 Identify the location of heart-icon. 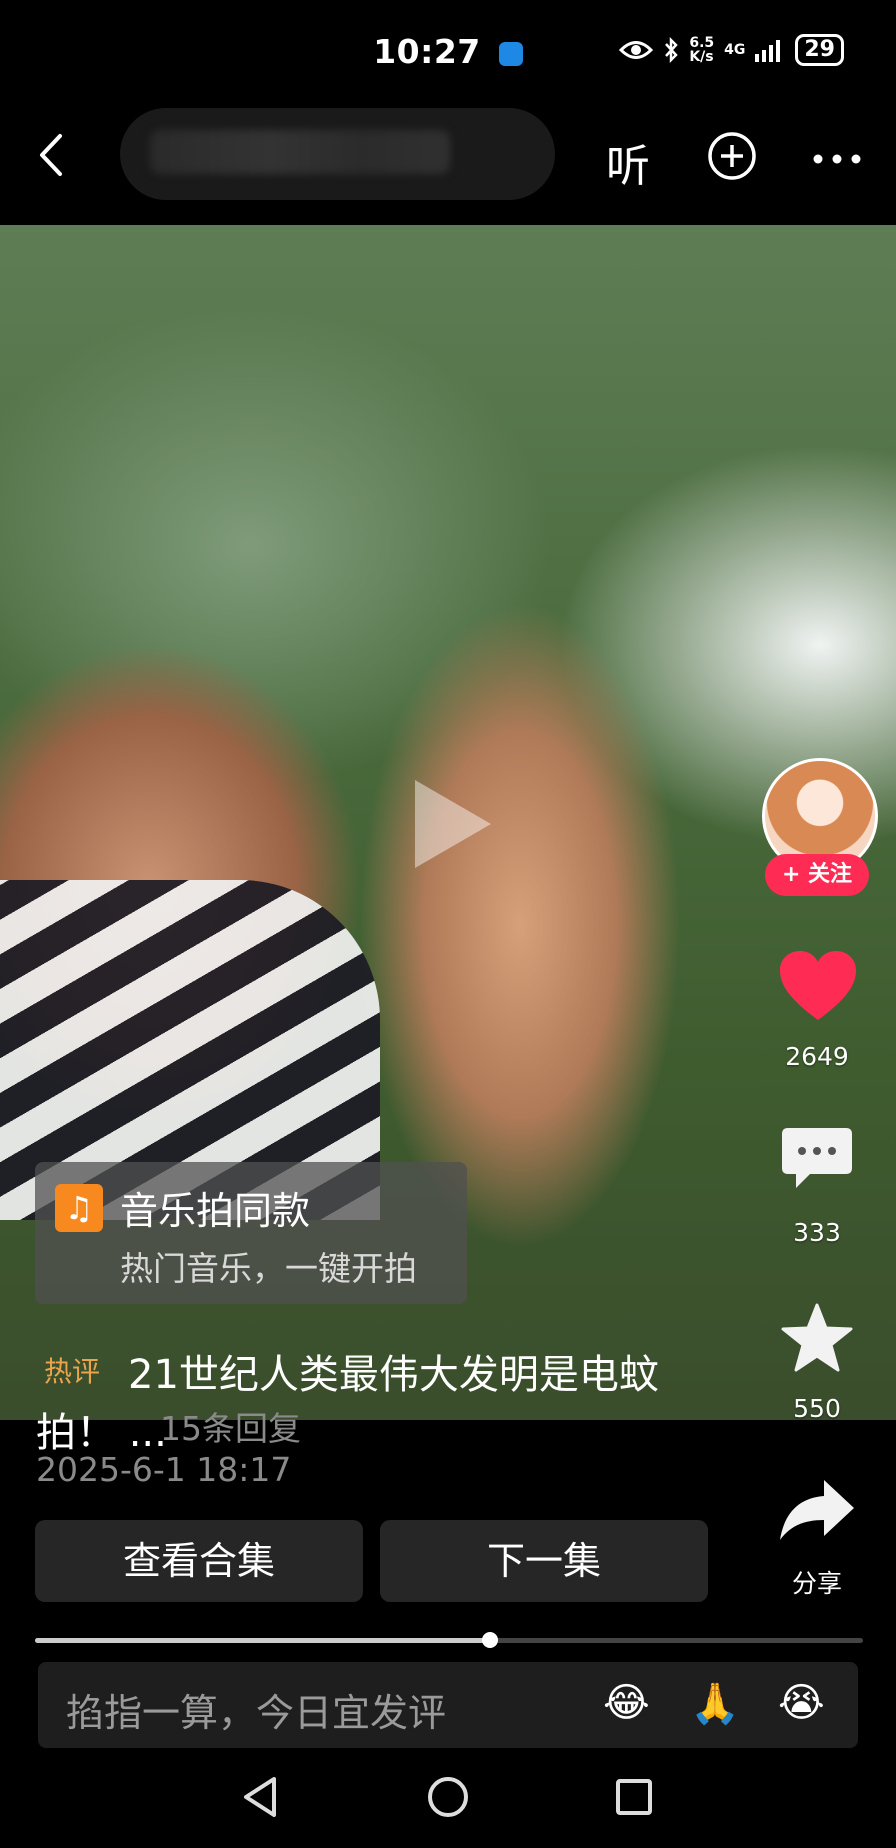
(818, 985).